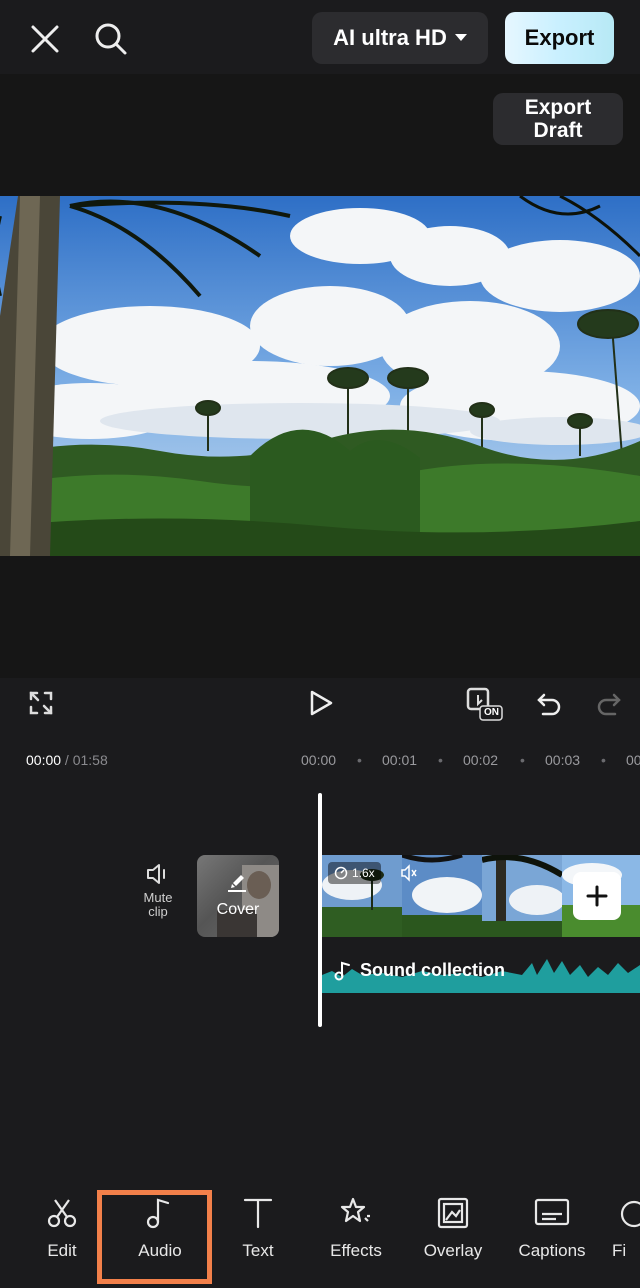 The image size is (640, 1288). I want to click on tool-effects: Effects, so click(356, 1228).